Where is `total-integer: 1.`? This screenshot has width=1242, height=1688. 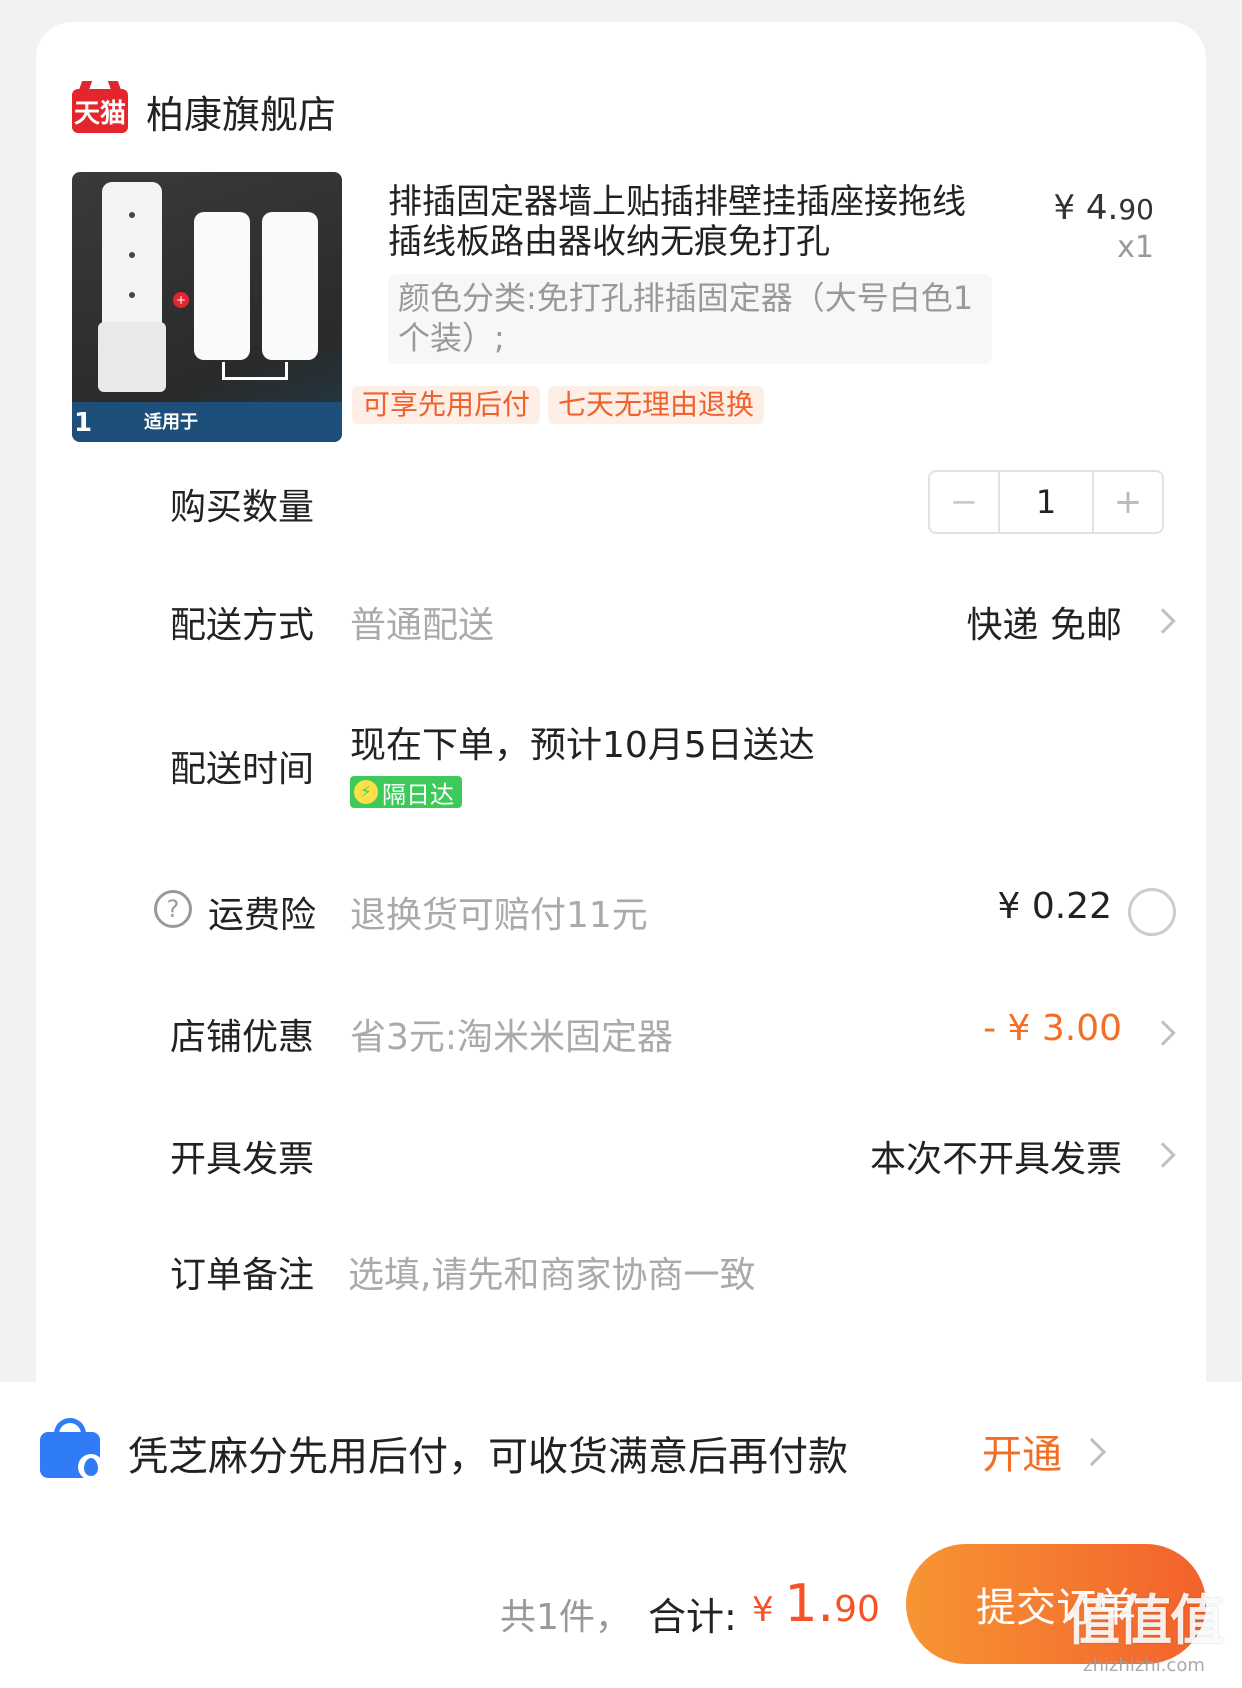 total-integer: 1. is located at coordinates (809, 1604).